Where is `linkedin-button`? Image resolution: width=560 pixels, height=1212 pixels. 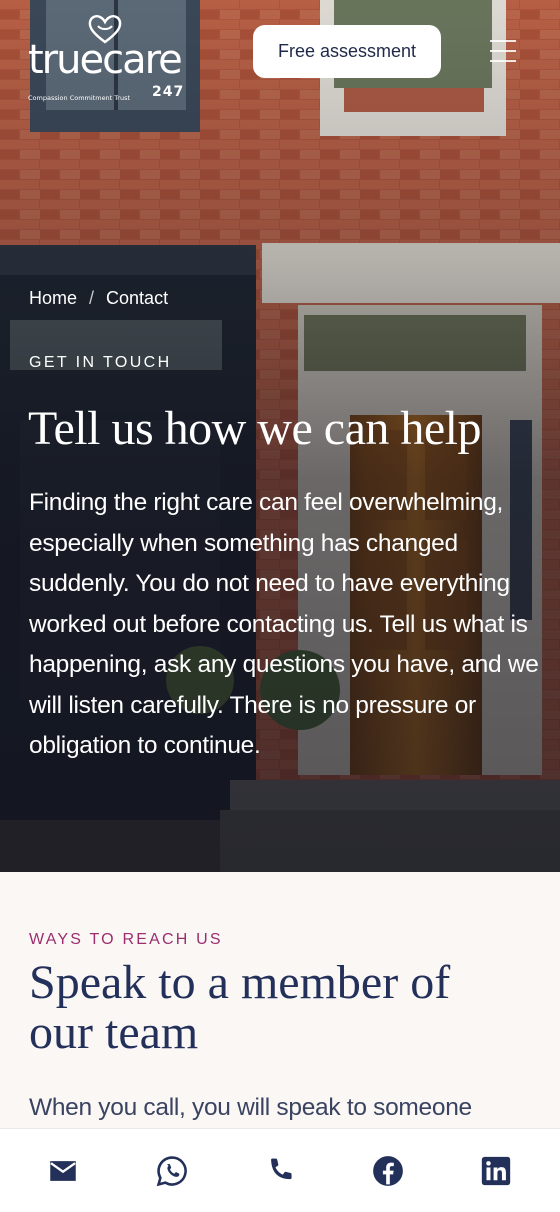
linkedin-button is located at coordinates (496, 1171).